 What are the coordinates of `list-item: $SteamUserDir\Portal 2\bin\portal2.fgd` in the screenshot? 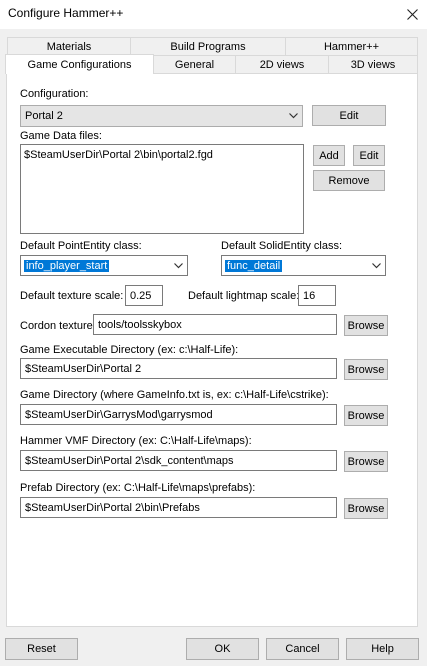 It's located at (162, 155).